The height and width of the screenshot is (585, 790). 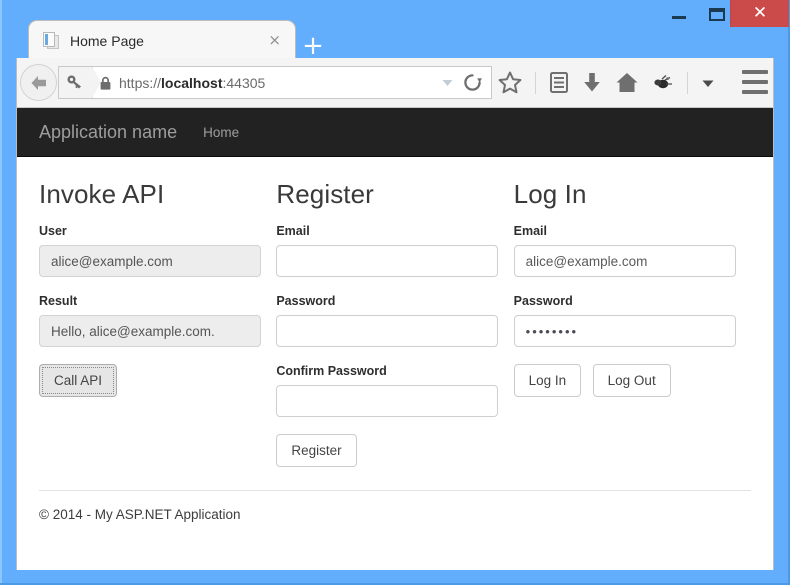 I want to click on register-email-input, so click(x=387, y=261).